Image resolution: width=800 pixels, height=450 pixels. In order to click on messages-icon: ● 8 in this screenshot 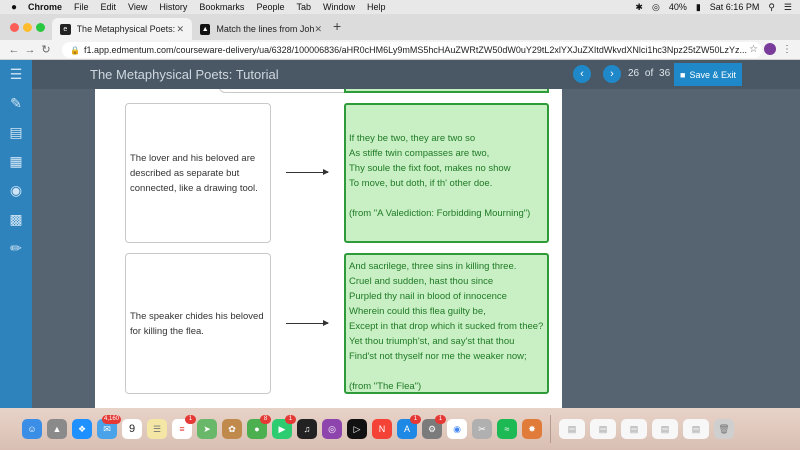, I will do `click(259, 427)`.